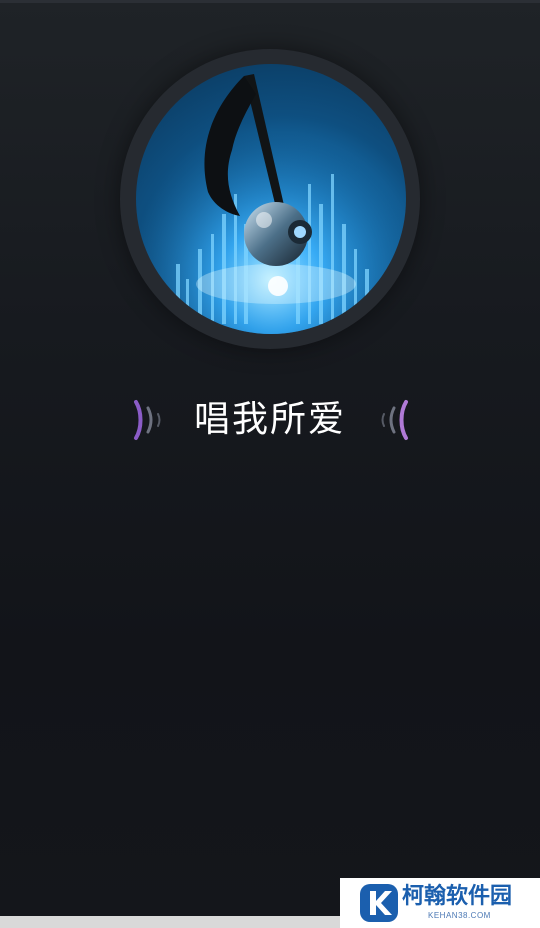  I want to click on watermark-domain: KEHAN38.COM, so click(459, 915).